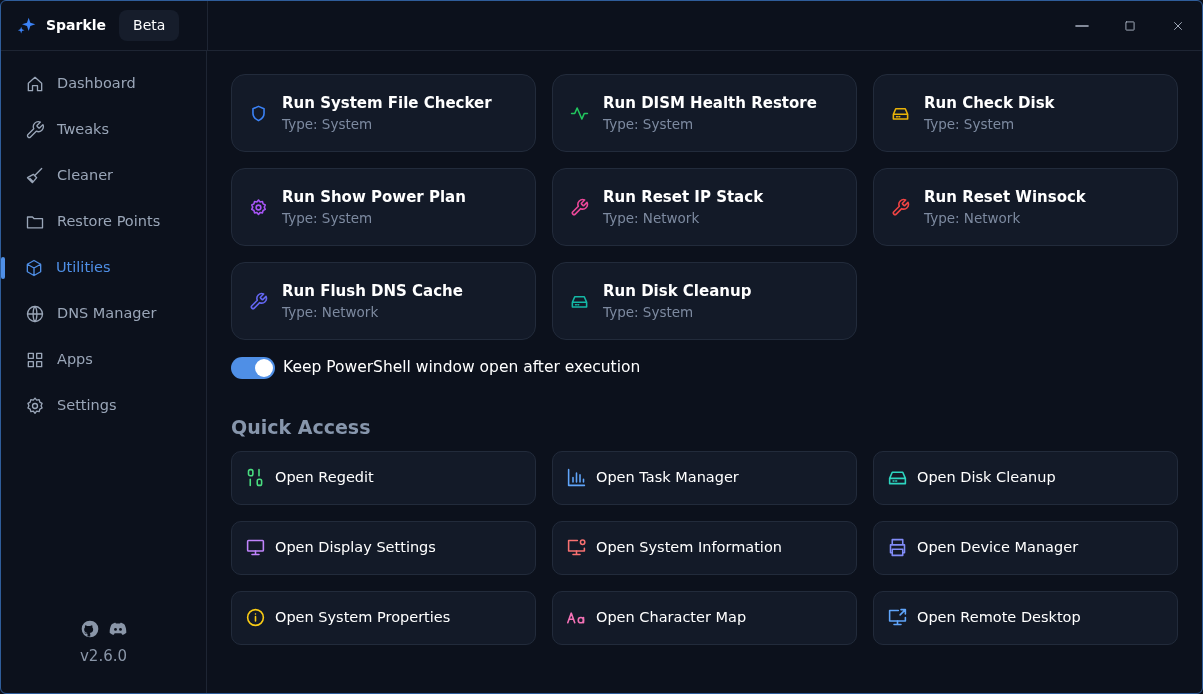  Describe the element at coordinates (149, 25) in the screenshot. I see `beta-badge: Beta` at that location.